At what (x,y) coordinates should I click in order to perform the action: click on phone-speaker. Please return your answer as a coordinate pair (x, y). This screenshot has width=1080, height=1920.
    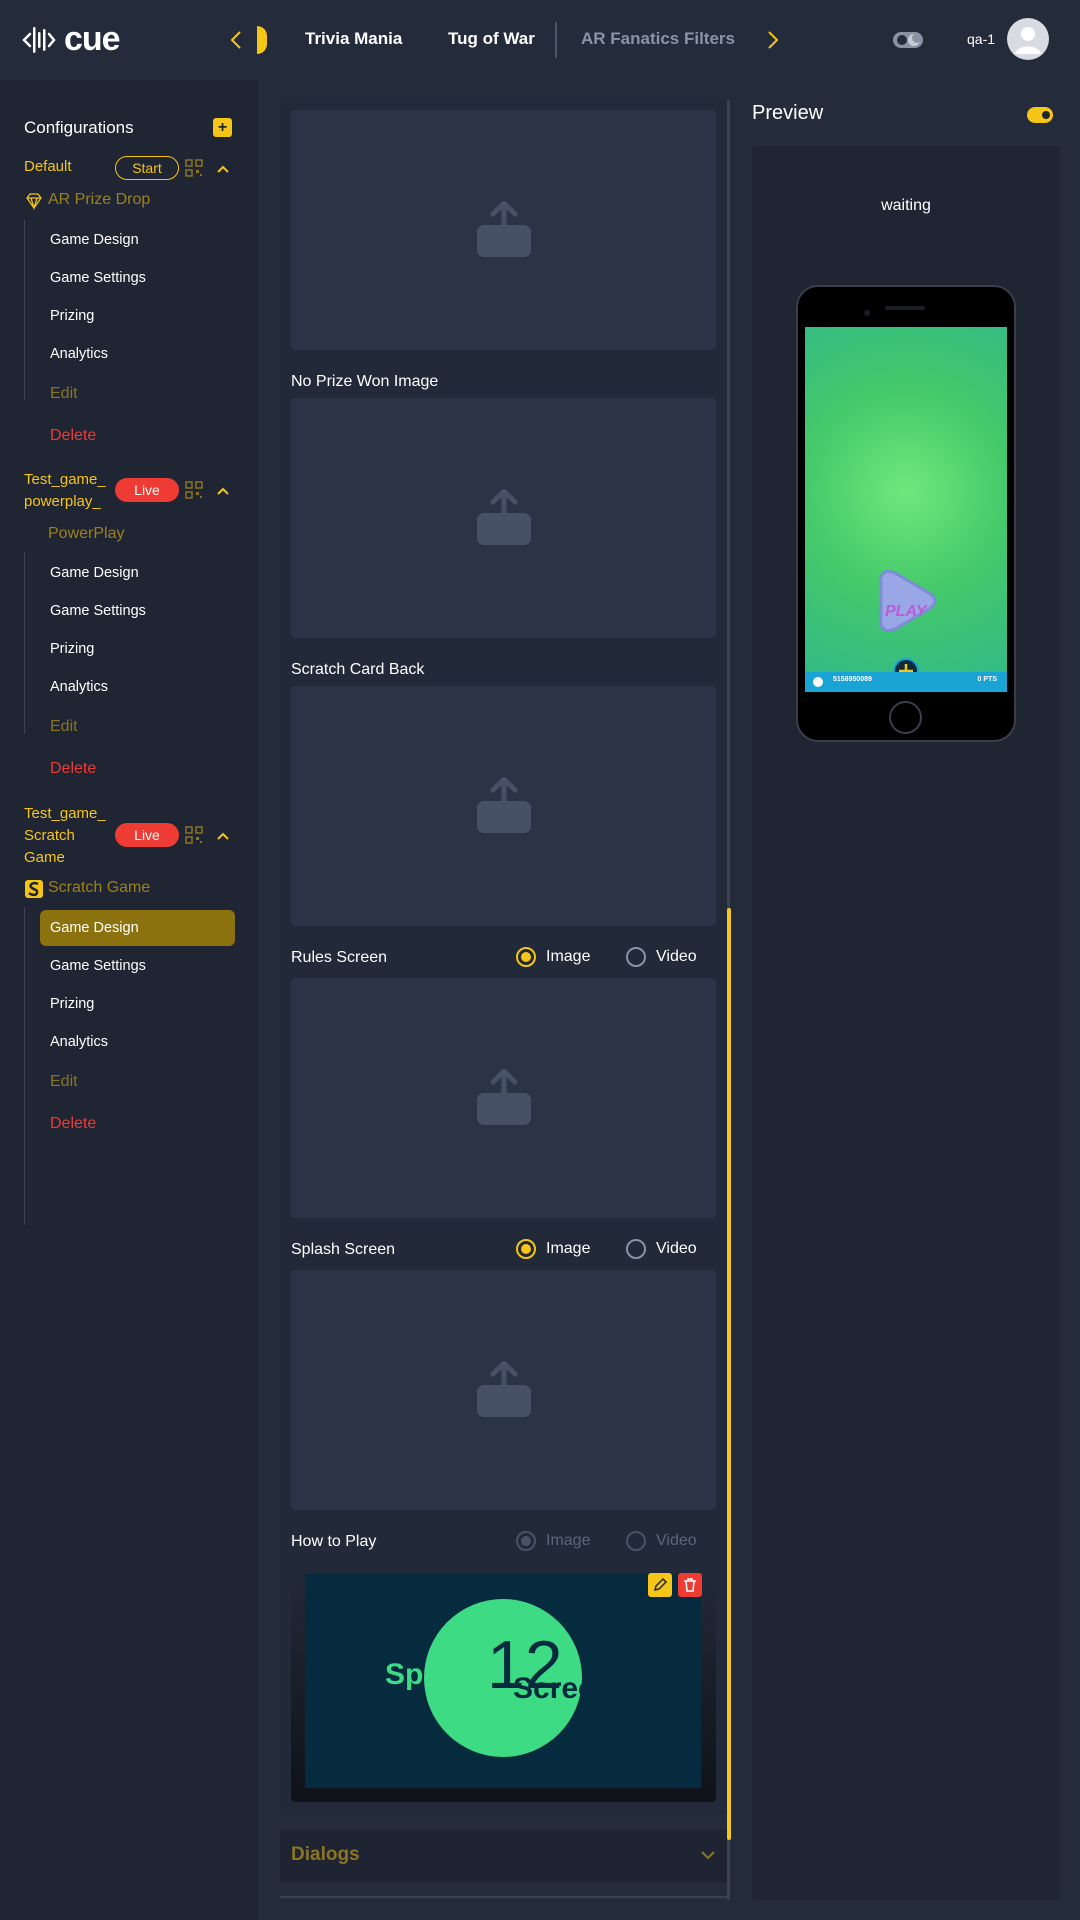
    Looking at the image, I should click on (905, 308).